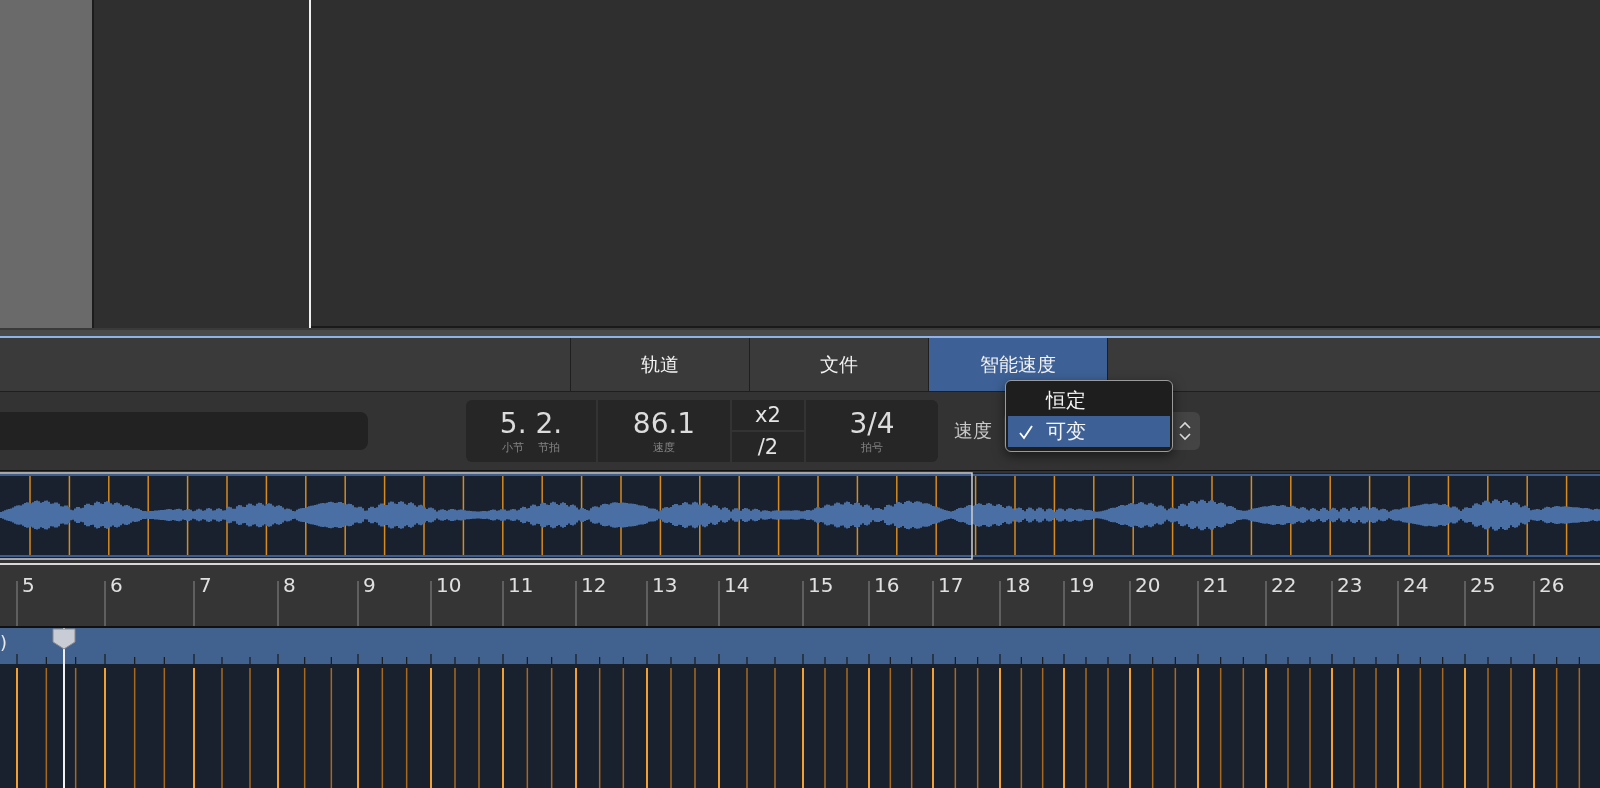  I want to click on bar-number: 10, so click(449, 585).